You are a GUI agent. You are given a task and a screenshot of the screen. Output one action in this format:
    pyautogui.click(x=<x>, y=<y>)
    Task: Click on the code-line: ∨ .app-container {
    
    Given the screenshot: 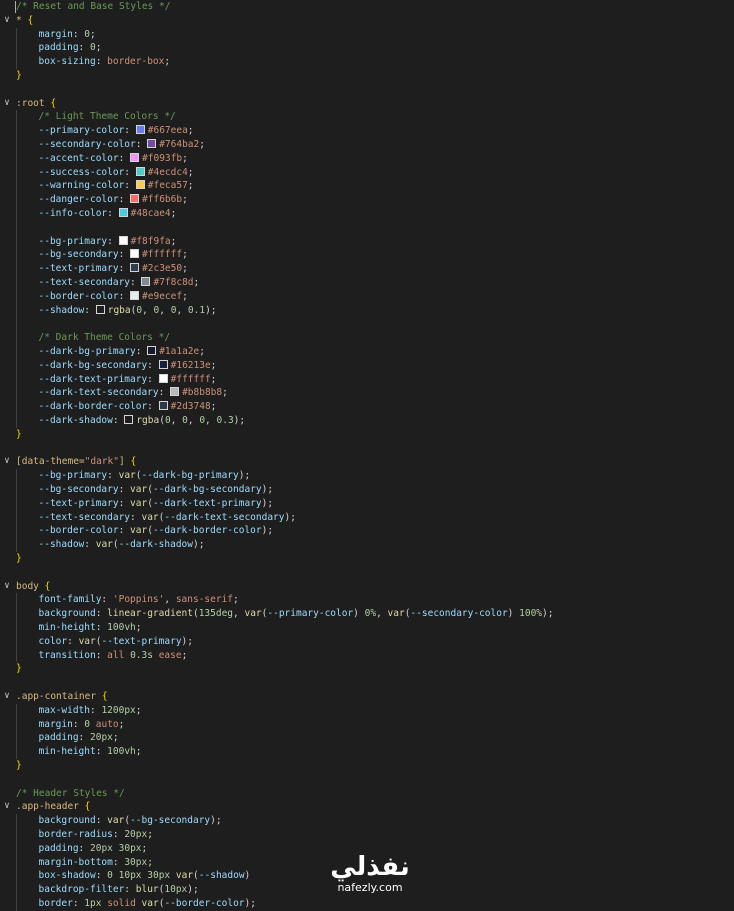 What is the action you would take?
    pyautogui.click(x=367, y=697)
    